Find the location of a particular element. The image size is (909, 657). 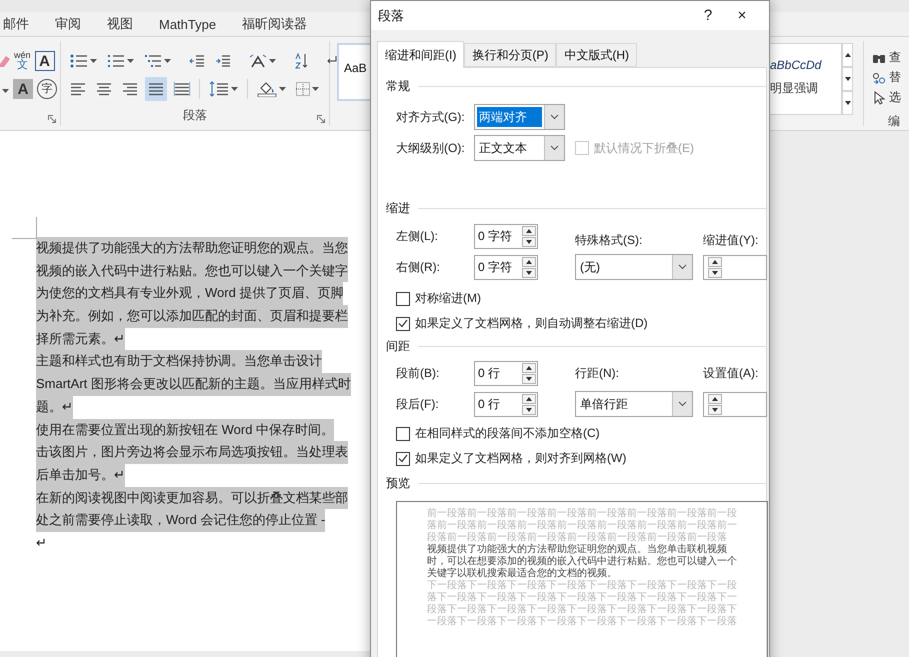

editing-button: 查 is located at coordinates (890, 57).